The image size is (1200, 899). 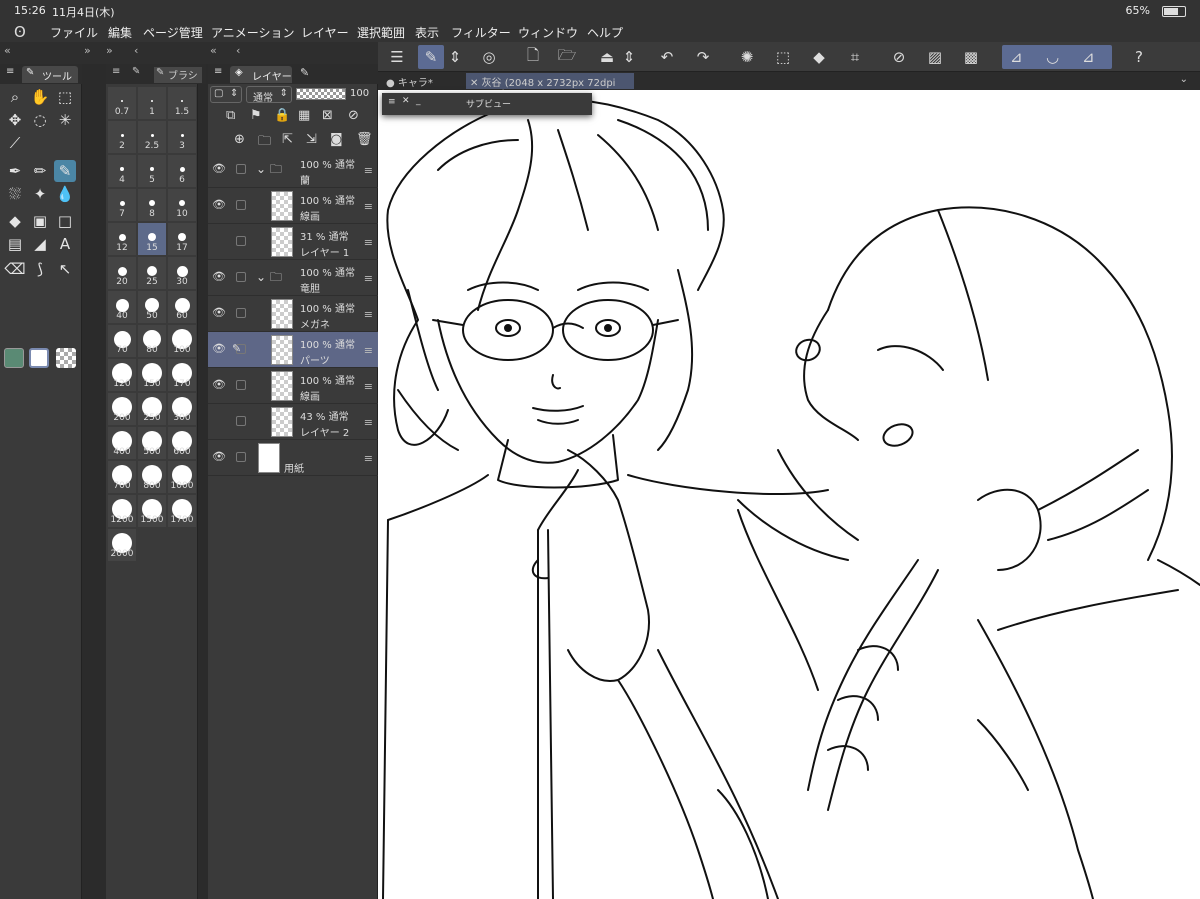 I want to click on hamburger-menu-icon: ☰, so click(x=397, y=57).